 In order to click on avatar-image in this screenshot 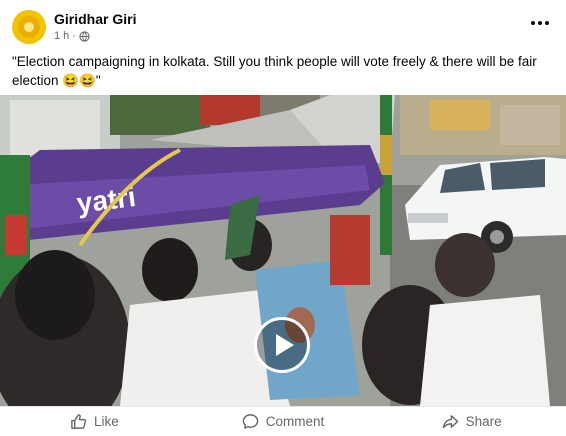, I will do `click(29, 27)`.